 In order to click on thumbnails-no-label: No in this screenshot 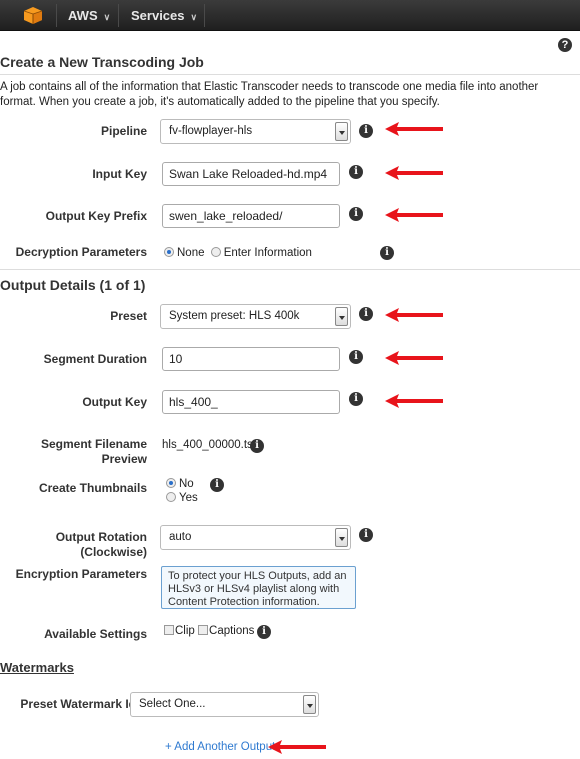, I will do `click(186, 484)`.